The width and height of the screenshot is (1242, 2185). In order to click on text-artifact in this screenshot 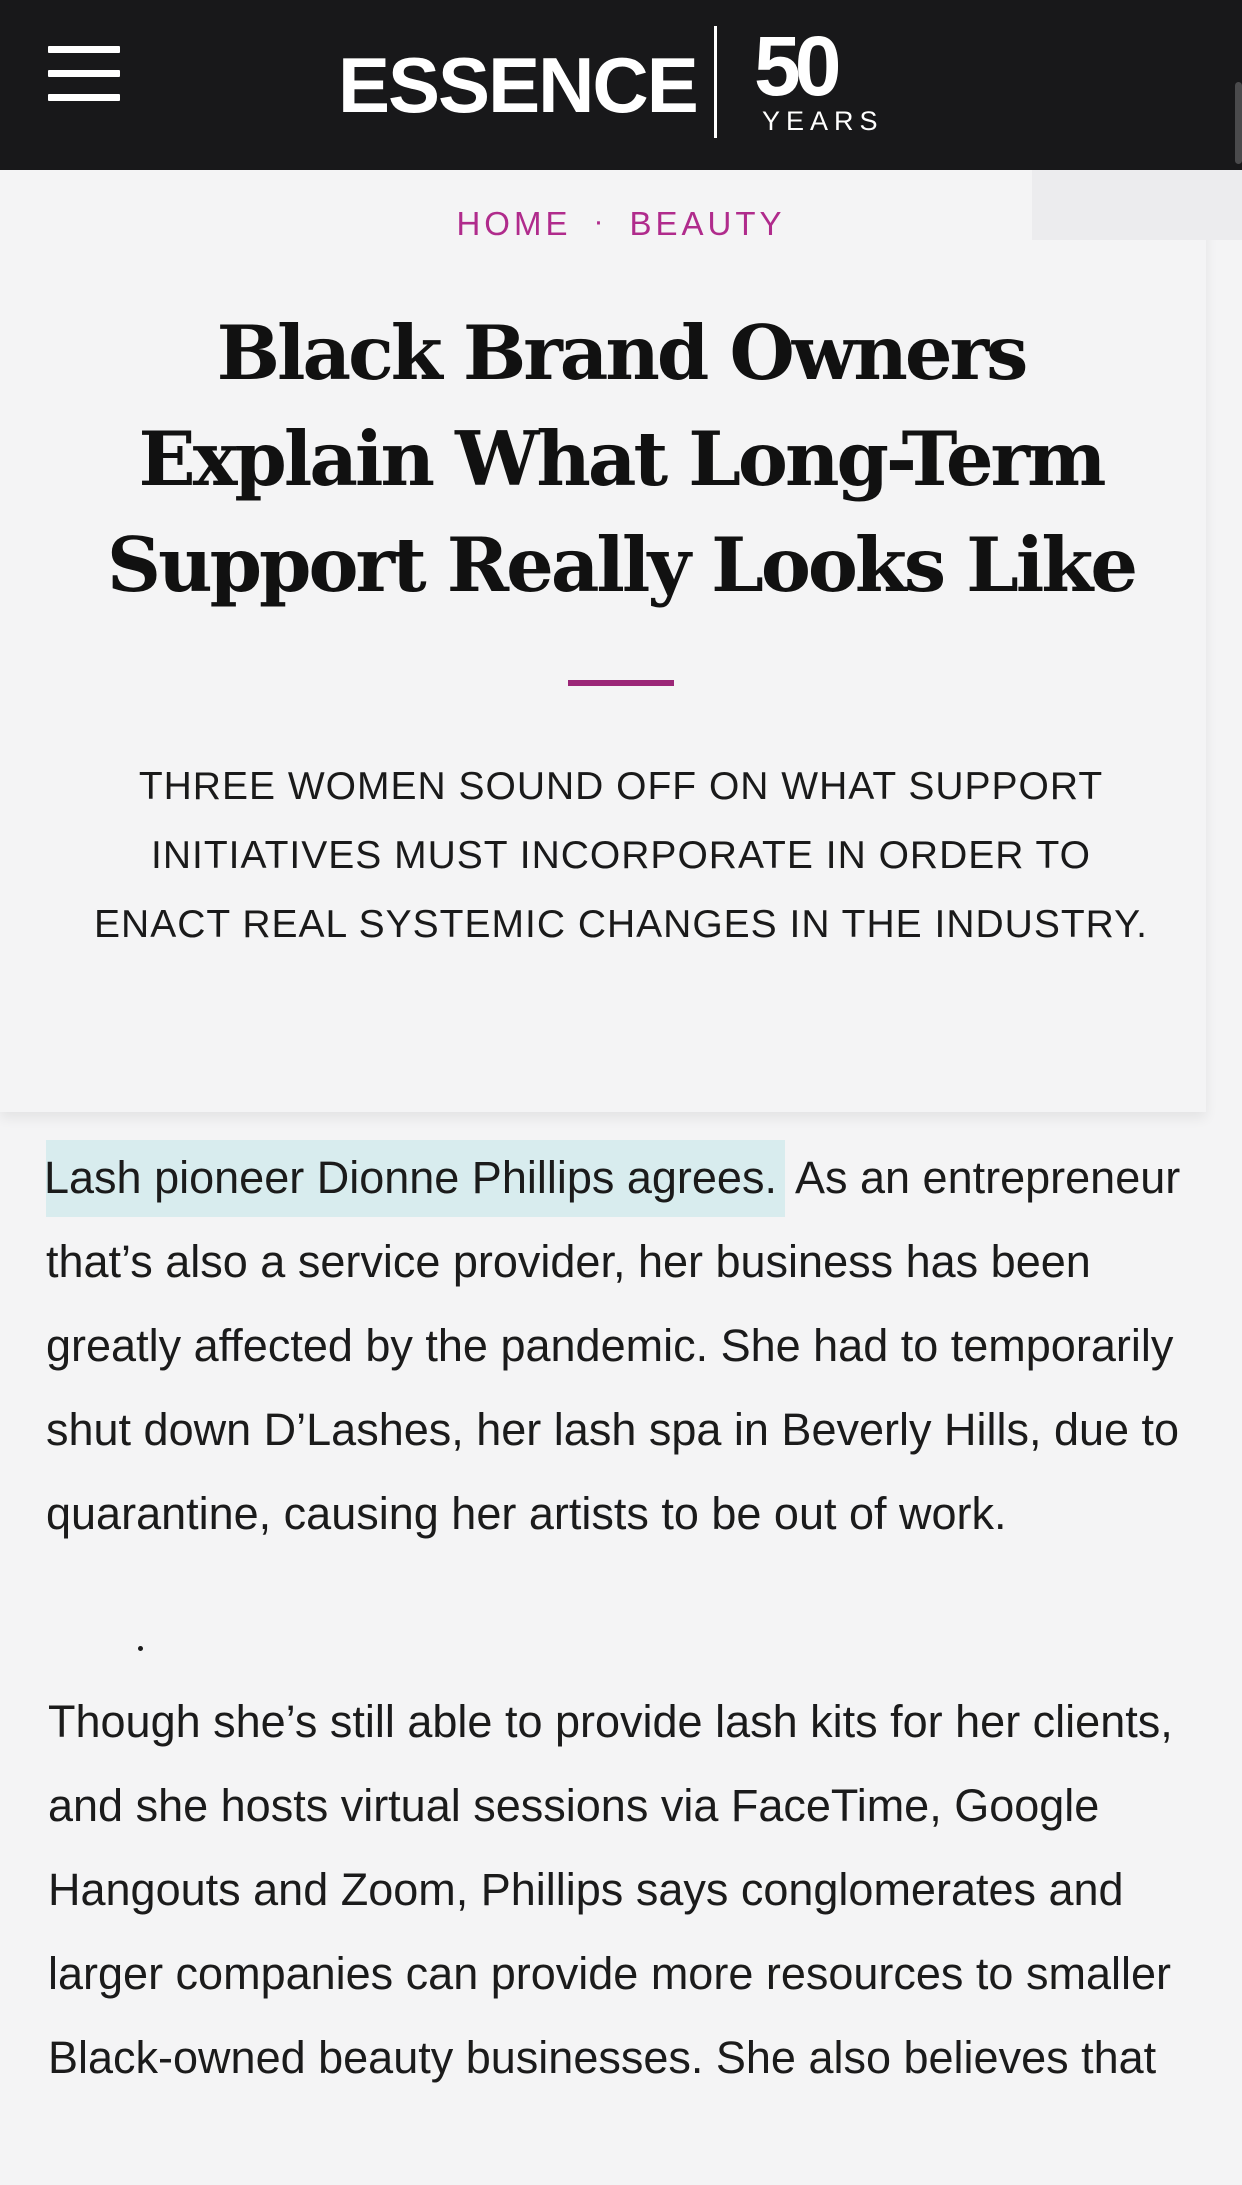, I will do `click(140, 1648)`.